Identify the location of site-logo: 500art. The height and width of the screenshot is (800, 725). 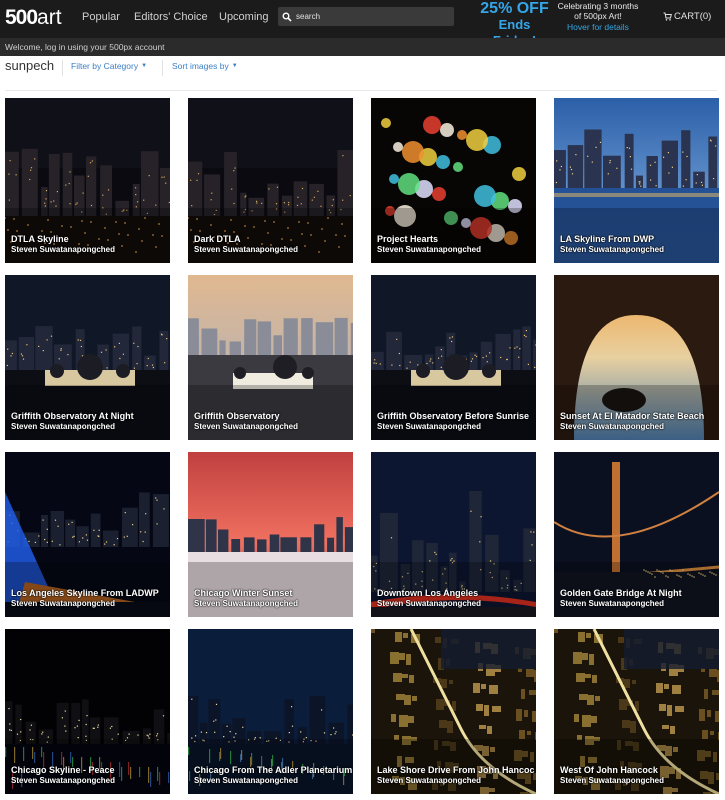
(33, 18).